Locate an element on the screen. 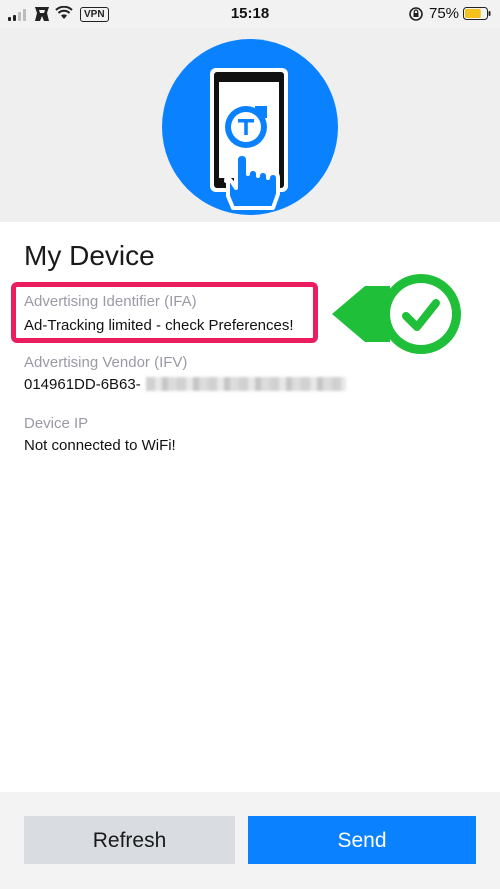  status-time: 15:18 is located at coordinates (250, 13).